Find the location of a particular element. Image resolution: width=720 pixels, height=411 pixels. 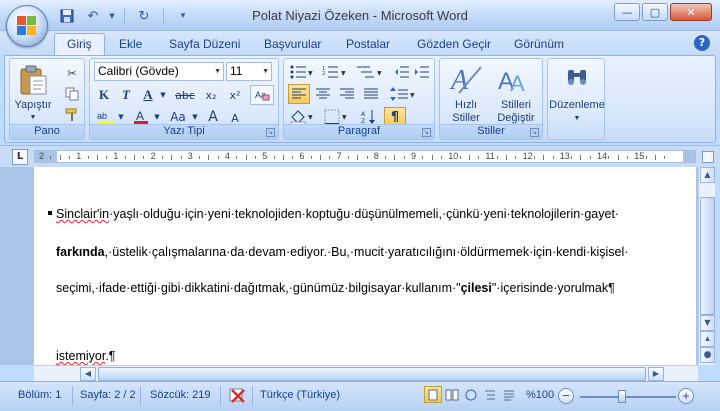

ruler-number: 11 is located at coordinates (490, 156).